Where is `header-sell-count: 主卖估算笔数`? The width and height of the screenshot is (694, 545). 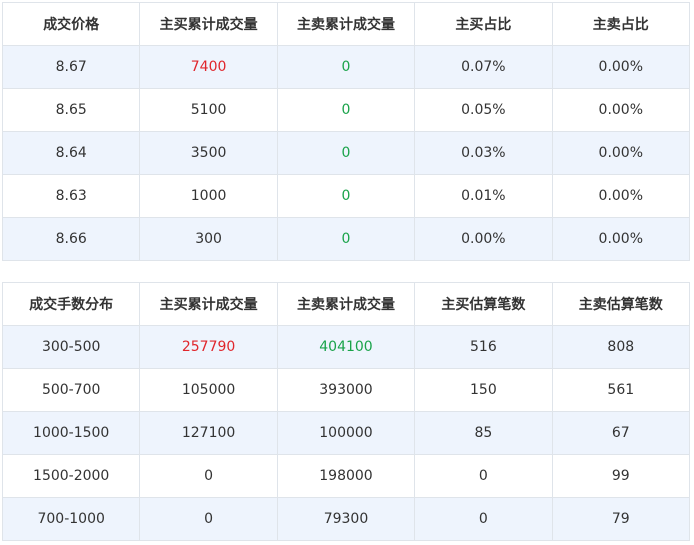
header-sell-count: 主卖估算笔数 is located at coordinates (621, 304).